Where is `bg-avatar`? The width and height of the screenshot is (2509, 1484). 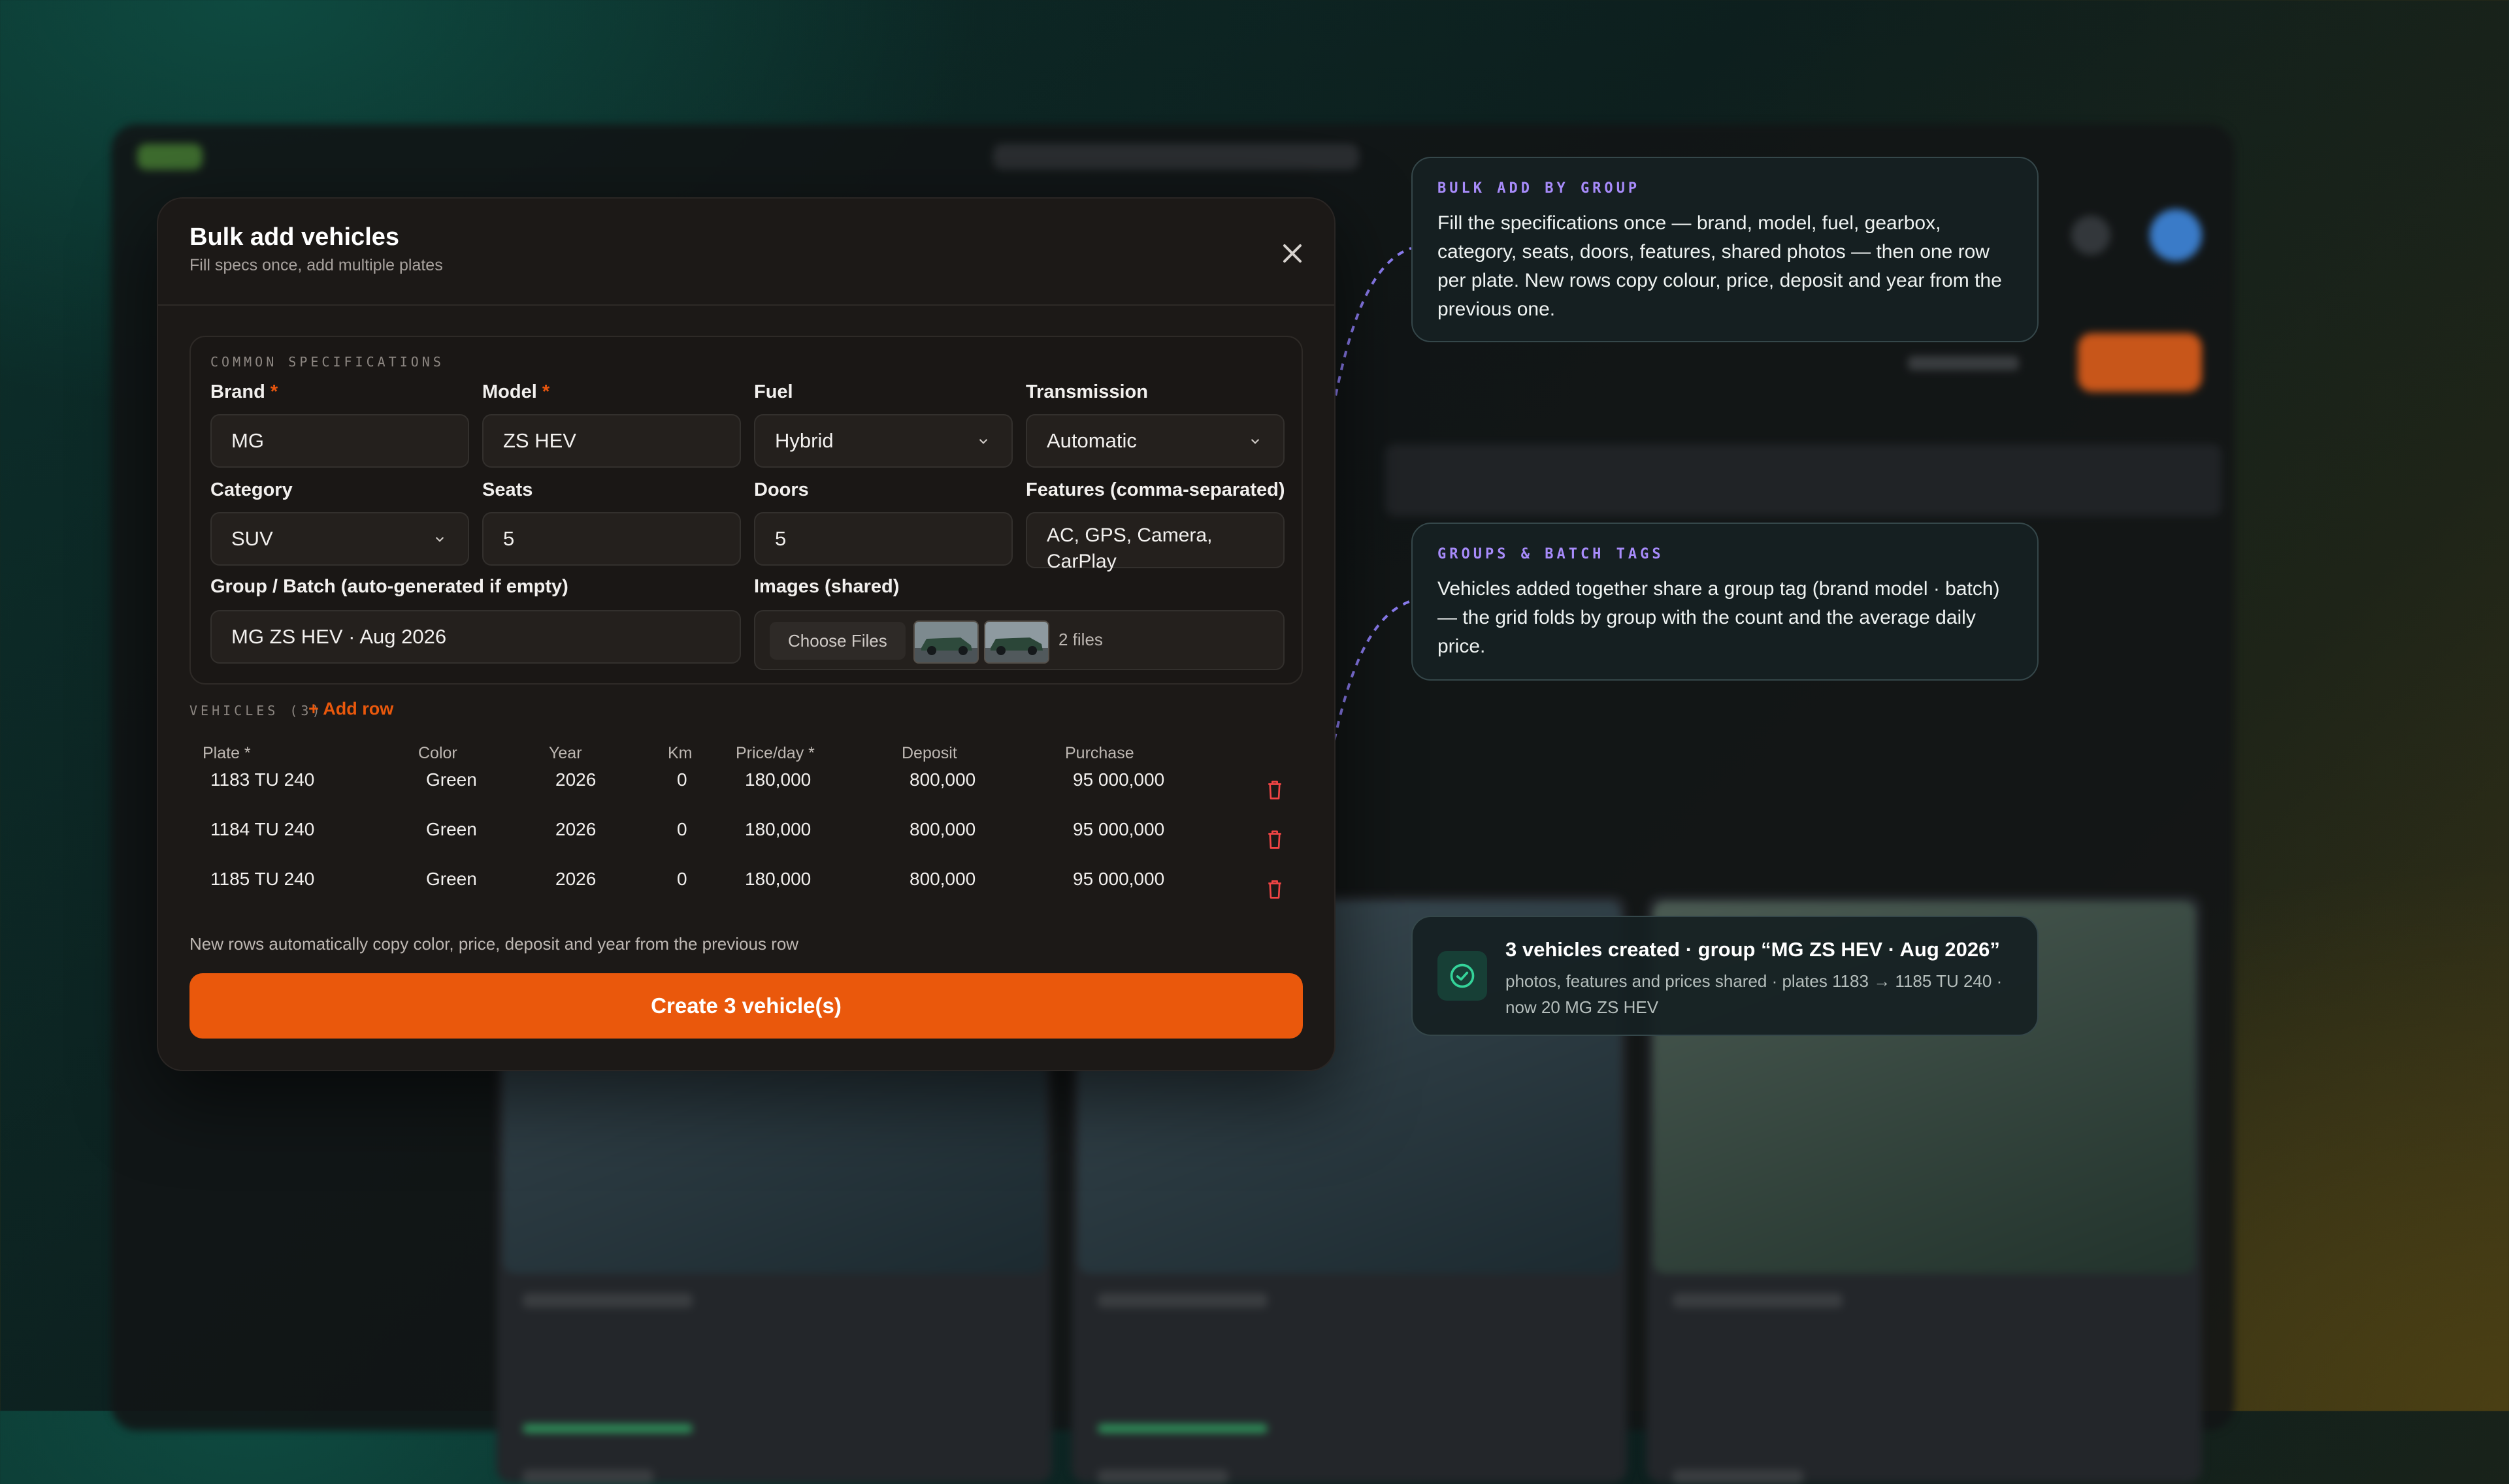
bg-avatar is located at coordinates (2176, 235).